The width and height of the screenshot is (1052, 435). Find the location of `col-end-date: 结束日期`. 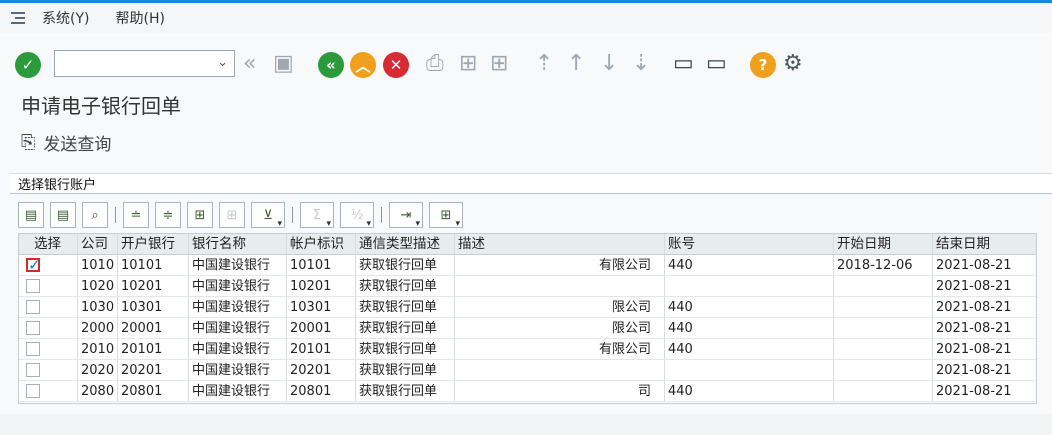

col-end-date: 结束日期 is located at coordinates (983, 244).